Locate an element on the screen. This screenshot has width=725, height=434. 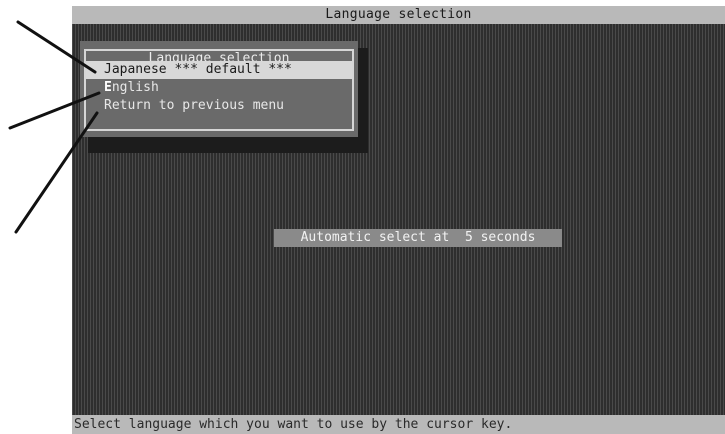
menu-item-return: Return to previous menu is located at coordinates (219, 106).